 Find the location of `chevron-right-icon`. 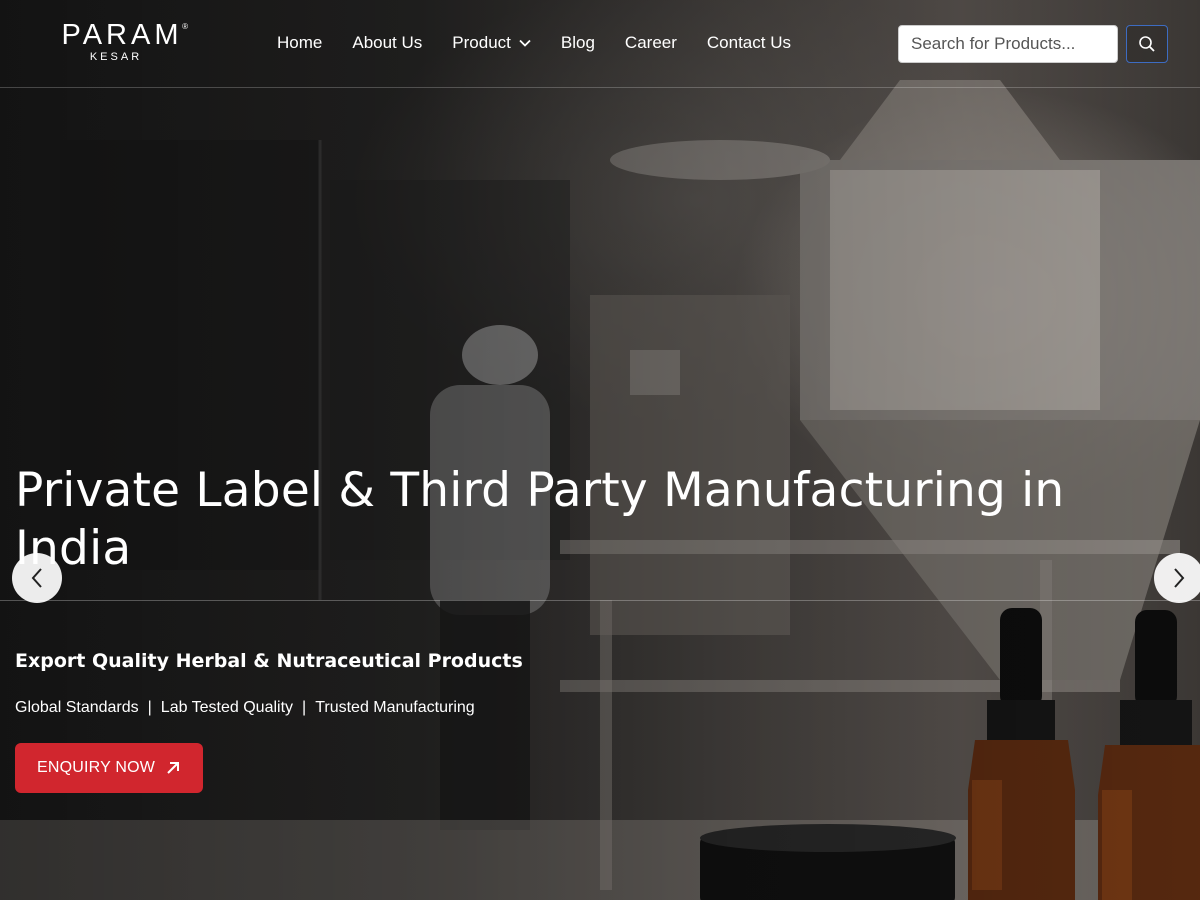

chevron-right-icon is located at coordinates (1179, 578).